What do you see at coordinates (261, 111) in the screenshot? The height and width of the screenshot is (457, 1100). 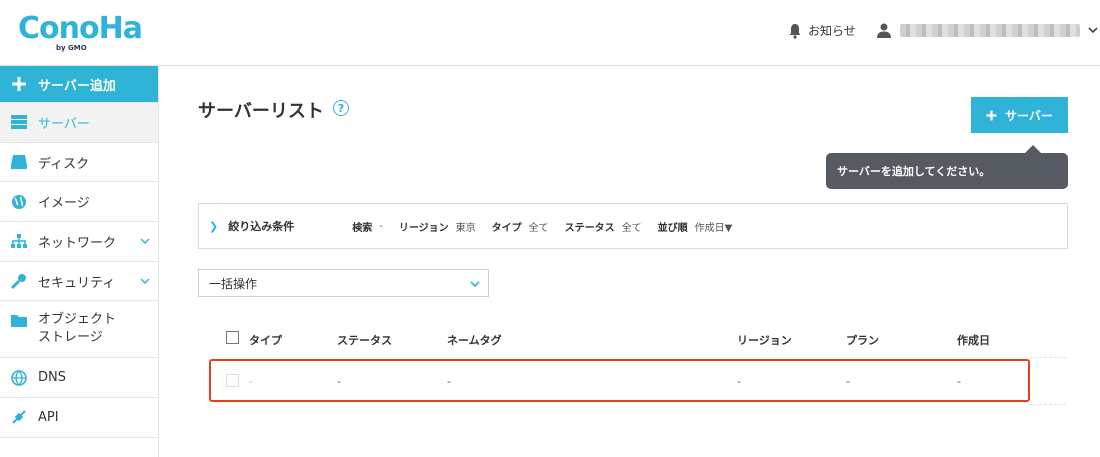 I see `page-title: サーバーリスト` at bounding box center [261, 111].